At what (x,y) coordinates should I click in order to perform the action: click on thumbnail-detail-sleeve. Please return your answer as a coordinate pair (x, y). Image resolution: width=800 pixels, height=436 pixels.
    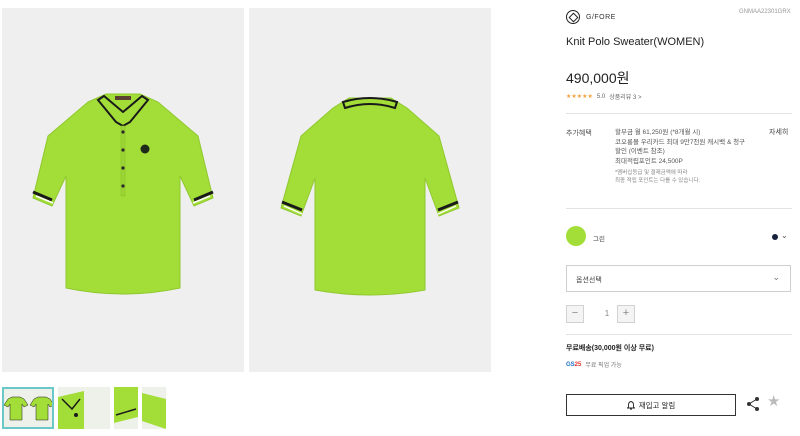
    Looking at the image, I should click on (126, 408).